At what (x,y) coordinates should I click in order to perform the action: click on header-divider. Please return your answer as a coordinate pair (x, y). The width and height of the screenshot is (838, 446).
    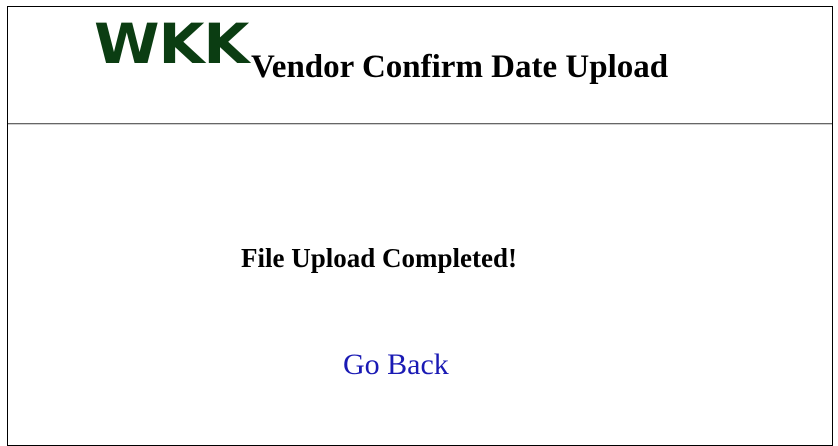
    Looking at the image, I should click on (420, 124).